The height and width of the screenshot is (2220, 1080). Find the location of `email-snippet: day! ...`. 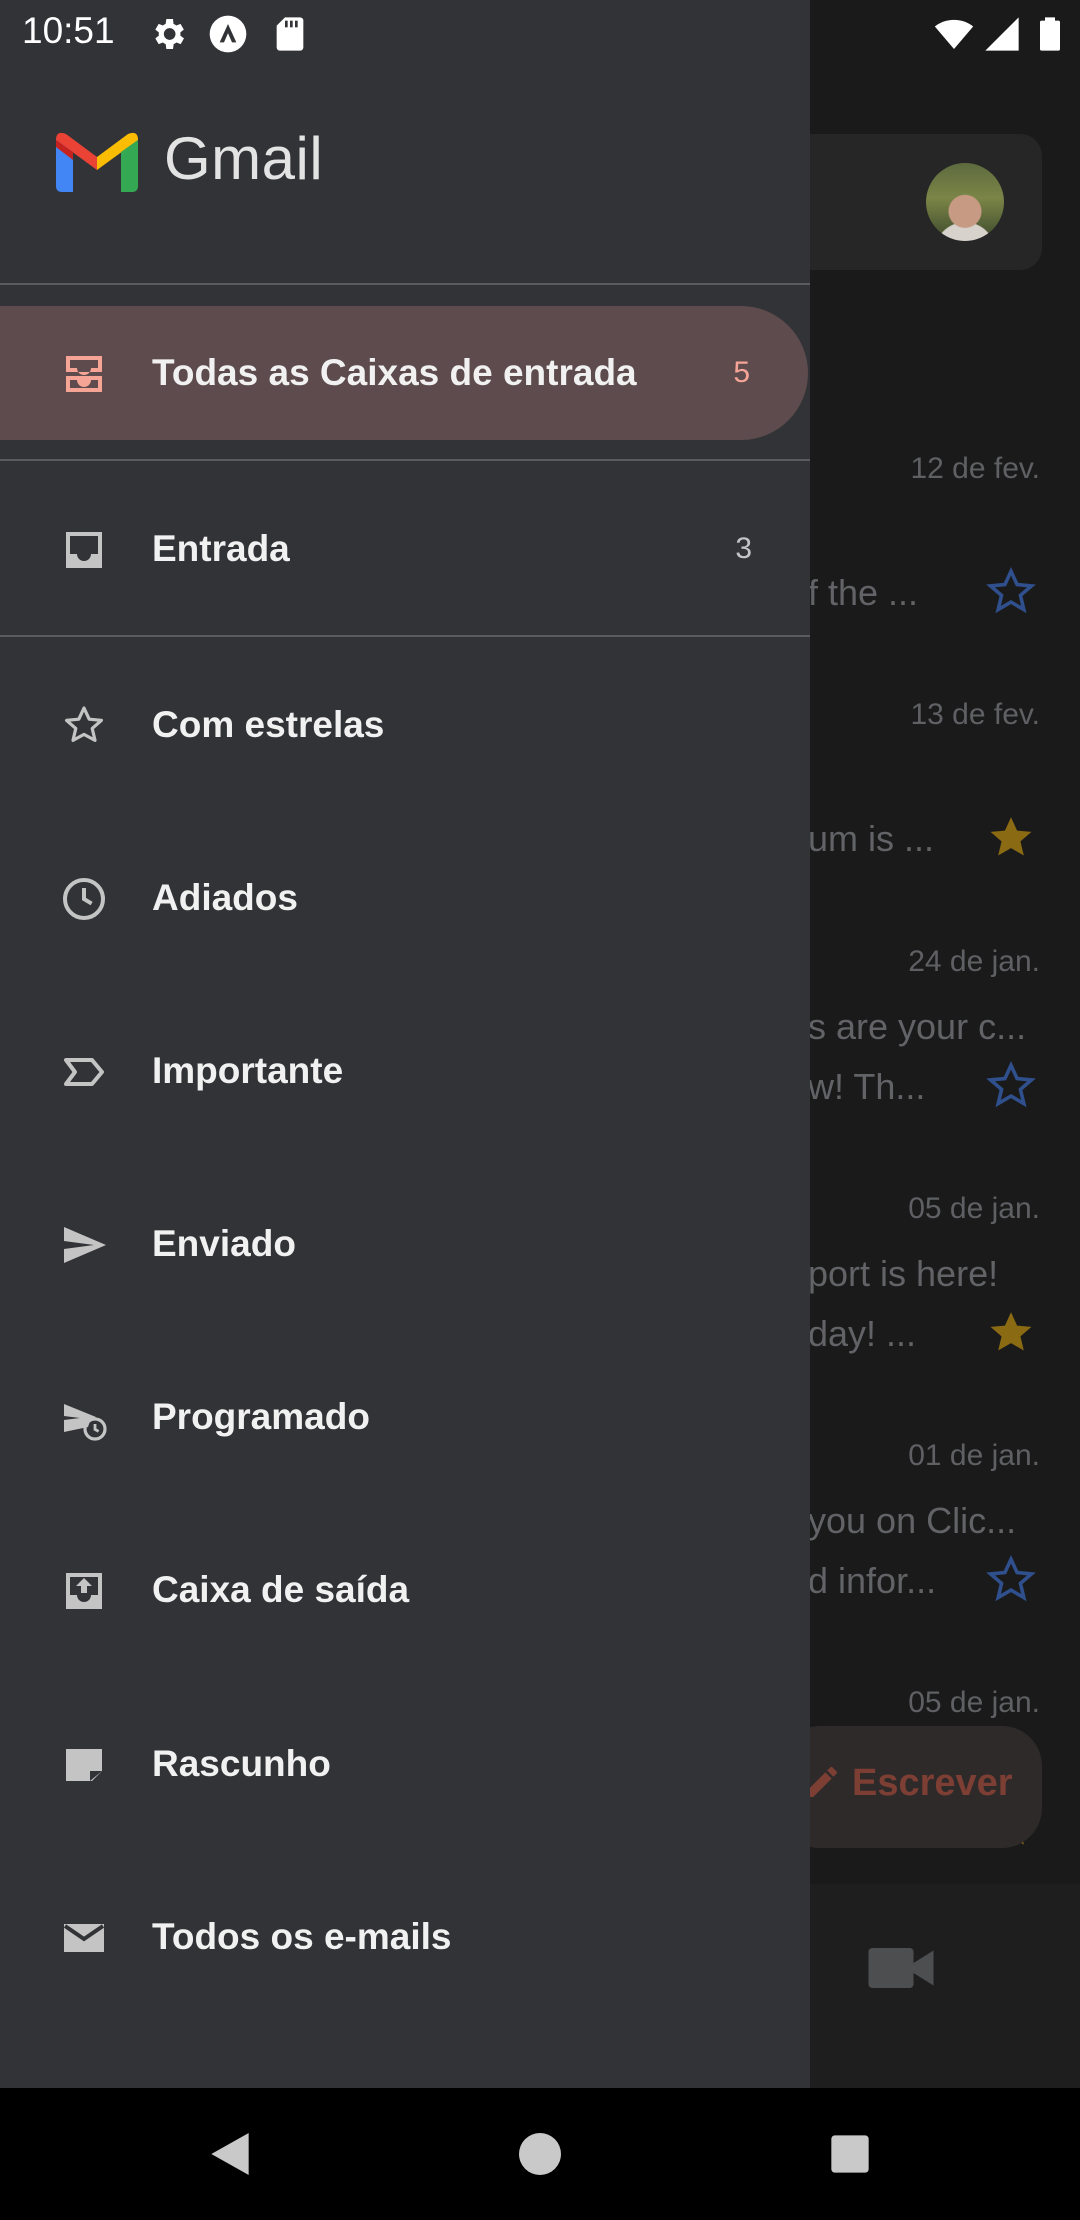

email-snippet: day! ... is located at coordinates (862, 1333).